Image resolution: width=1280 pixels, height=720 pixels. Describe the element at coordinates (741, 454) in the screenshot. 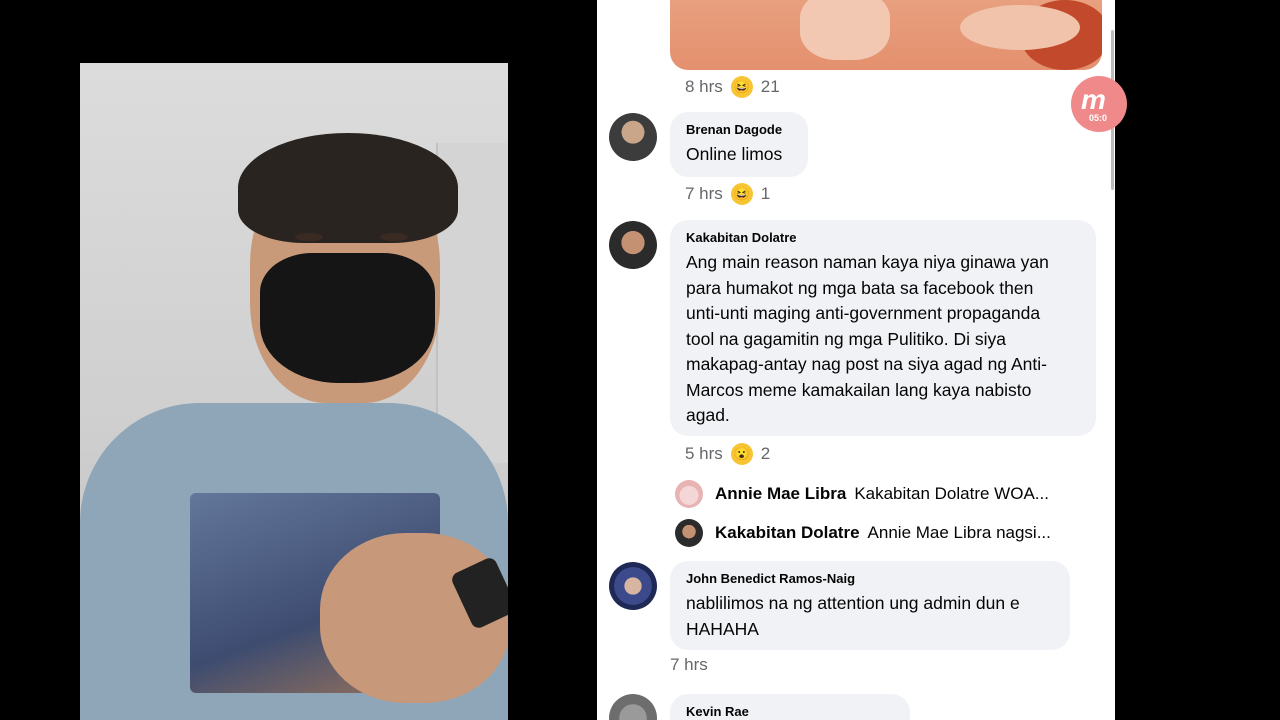

I see `wow-emoji-icon: 😮` at that location.